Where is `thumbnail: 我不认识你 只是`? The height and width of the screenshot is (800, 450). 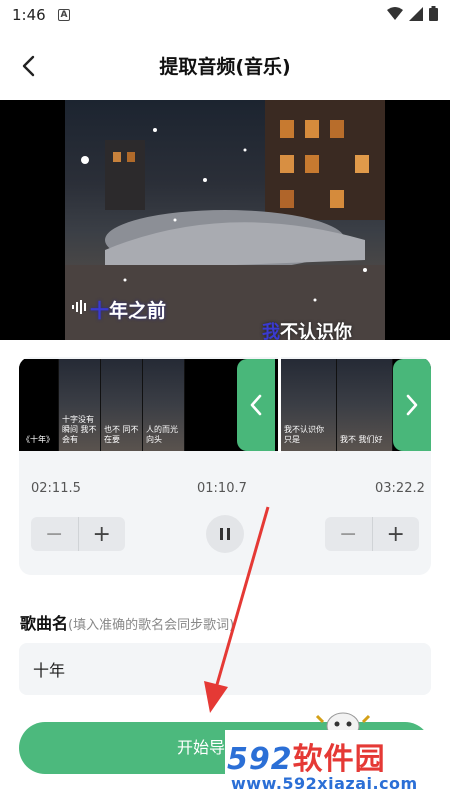
thumbnail: 我不认识你 只是 is located at coordinates (309, 405).